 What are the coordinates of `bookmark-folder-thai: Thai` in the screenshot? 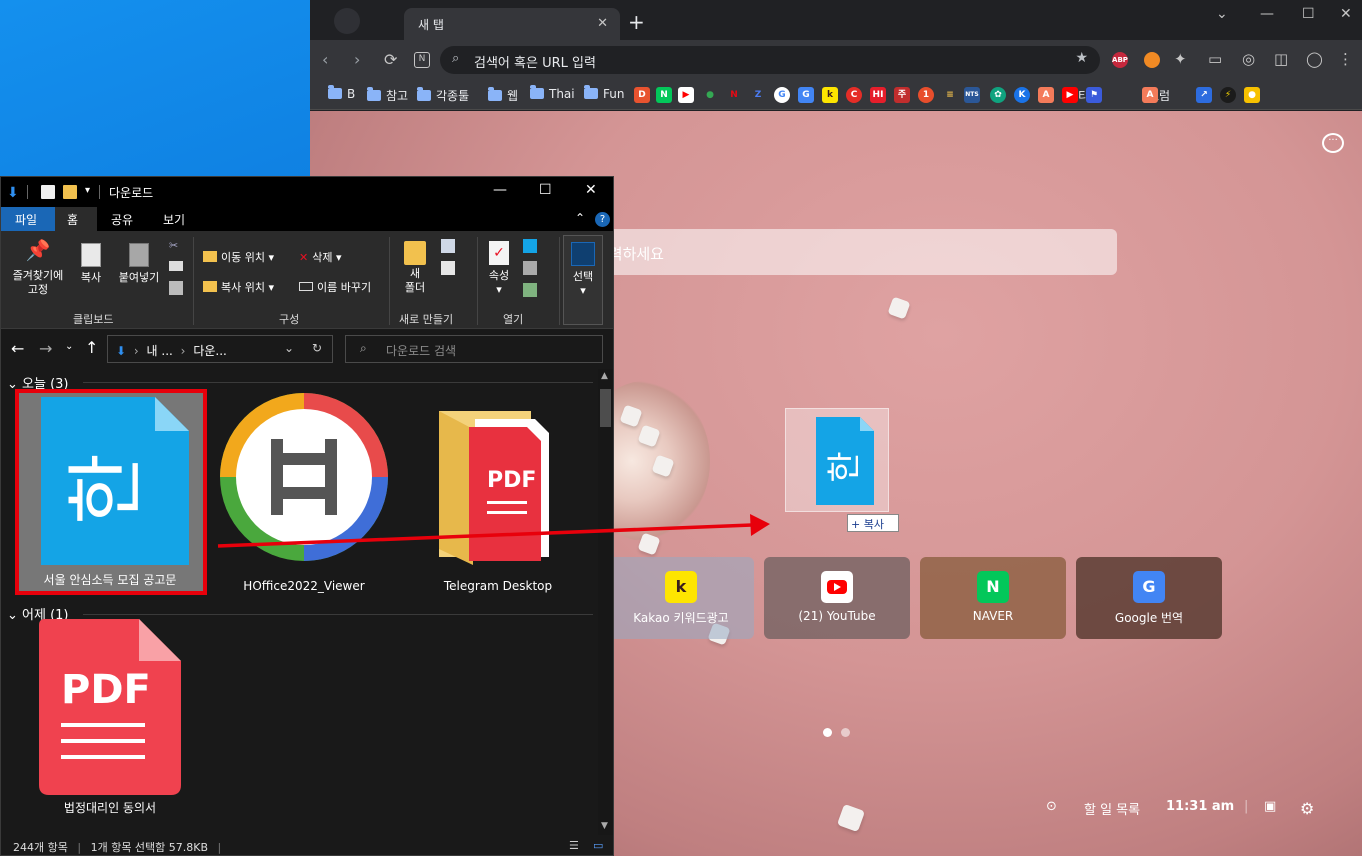 It's located at (552, 93).